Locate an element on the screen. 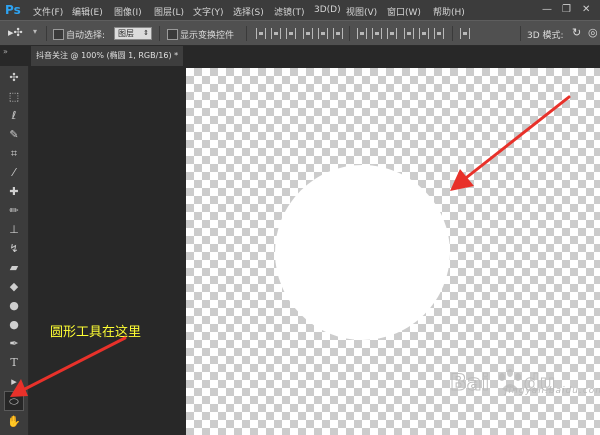 This screenshot has width=600, height=435. menu-image: 图像(I) is located at coordinates (128, 11).